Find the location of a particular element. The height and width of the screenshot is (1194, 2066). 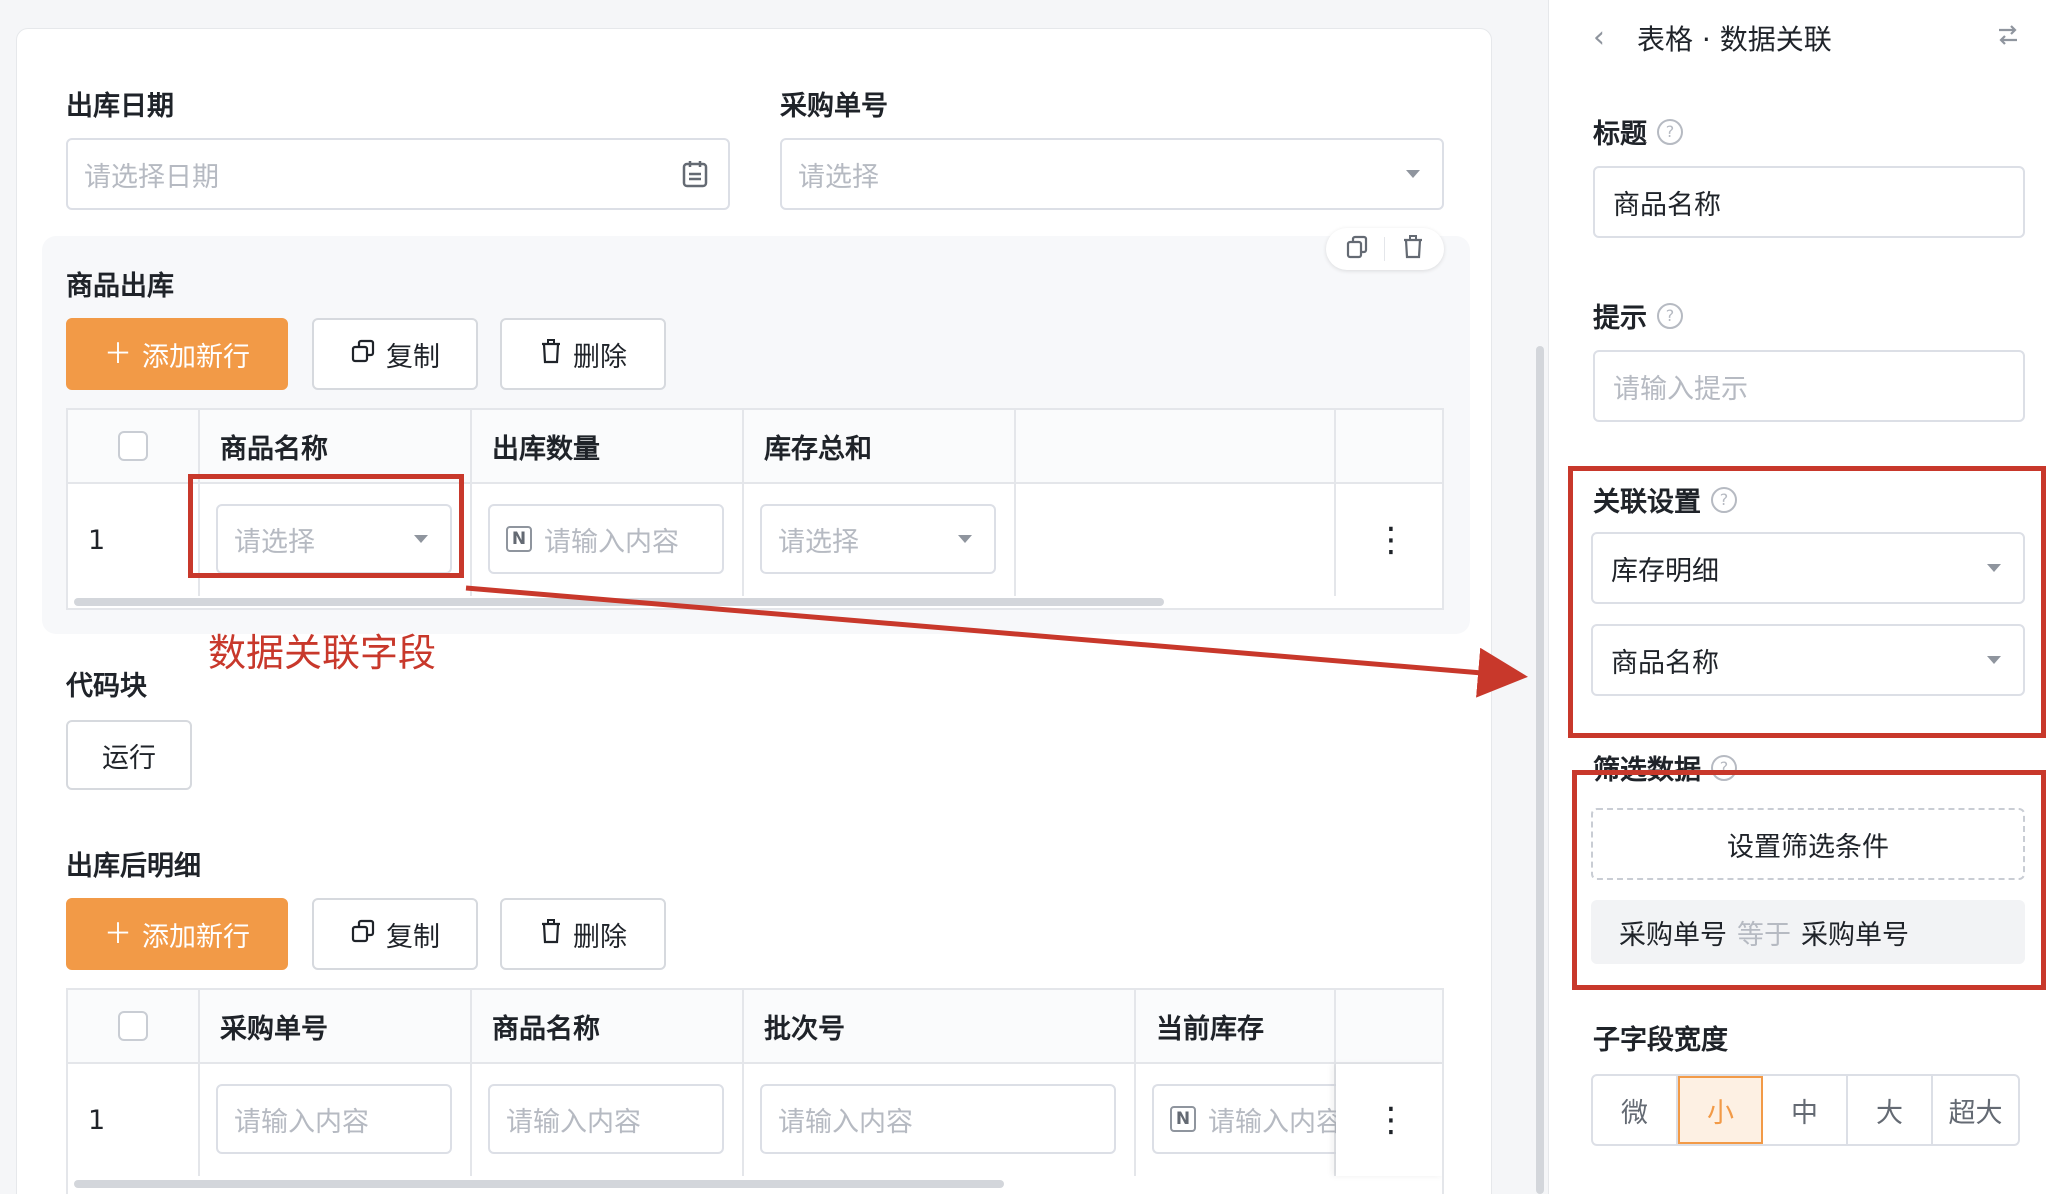

po-number-input: 请输入内容 is located at coordinates (334, 1119).